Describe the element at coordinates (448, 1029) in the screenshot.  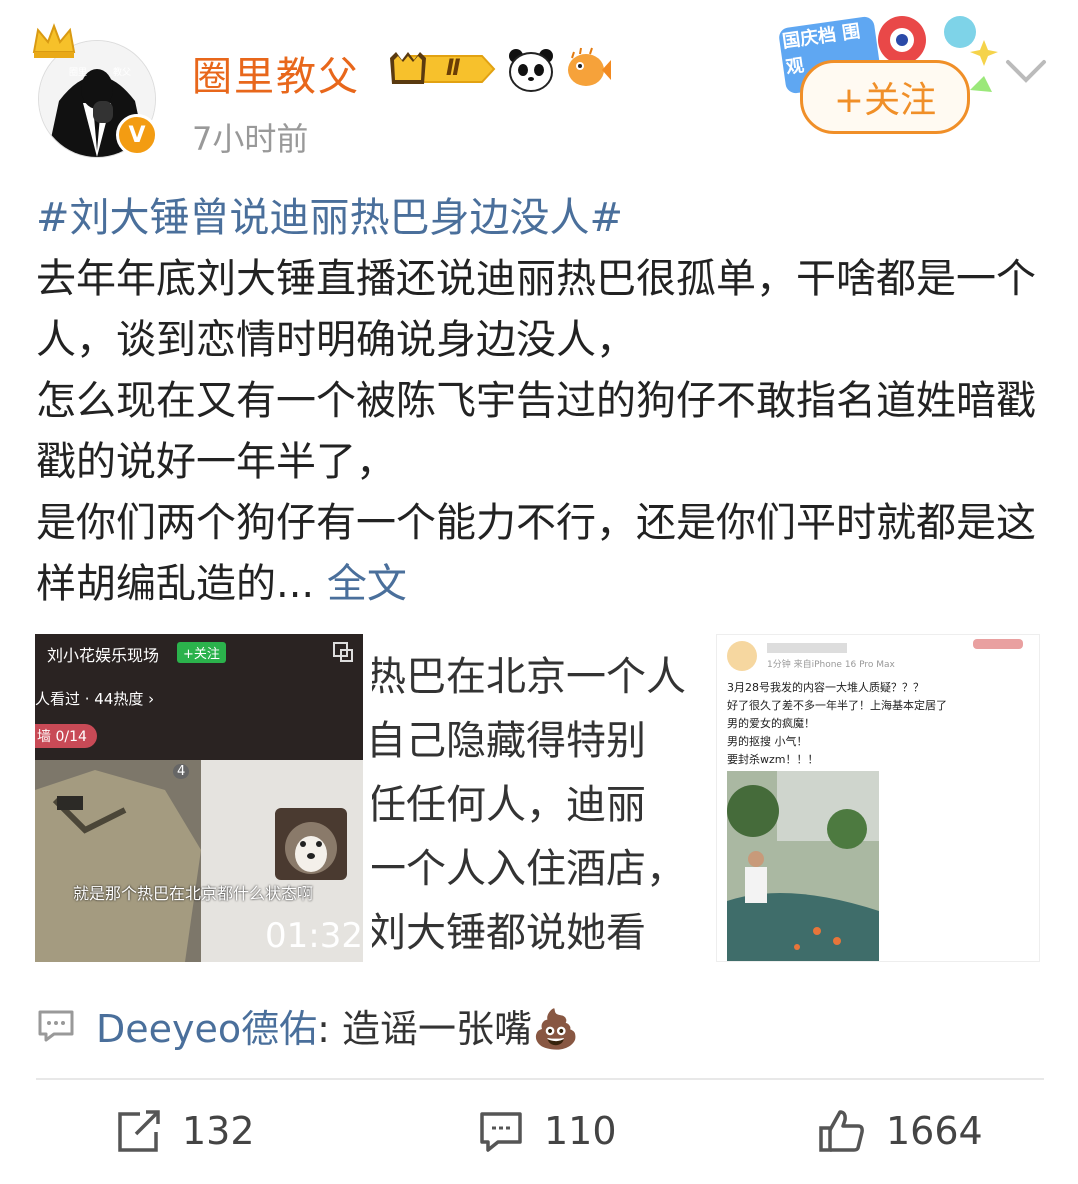
I see `repost-text: : 造谣一张嘴💩` at that location.